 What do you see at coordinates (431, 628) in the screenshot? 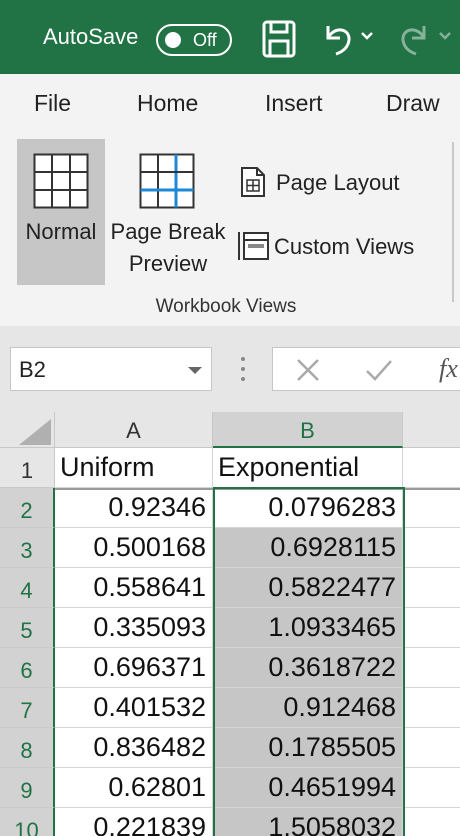
I see `cell-c5` at bounding box center [431, 628].